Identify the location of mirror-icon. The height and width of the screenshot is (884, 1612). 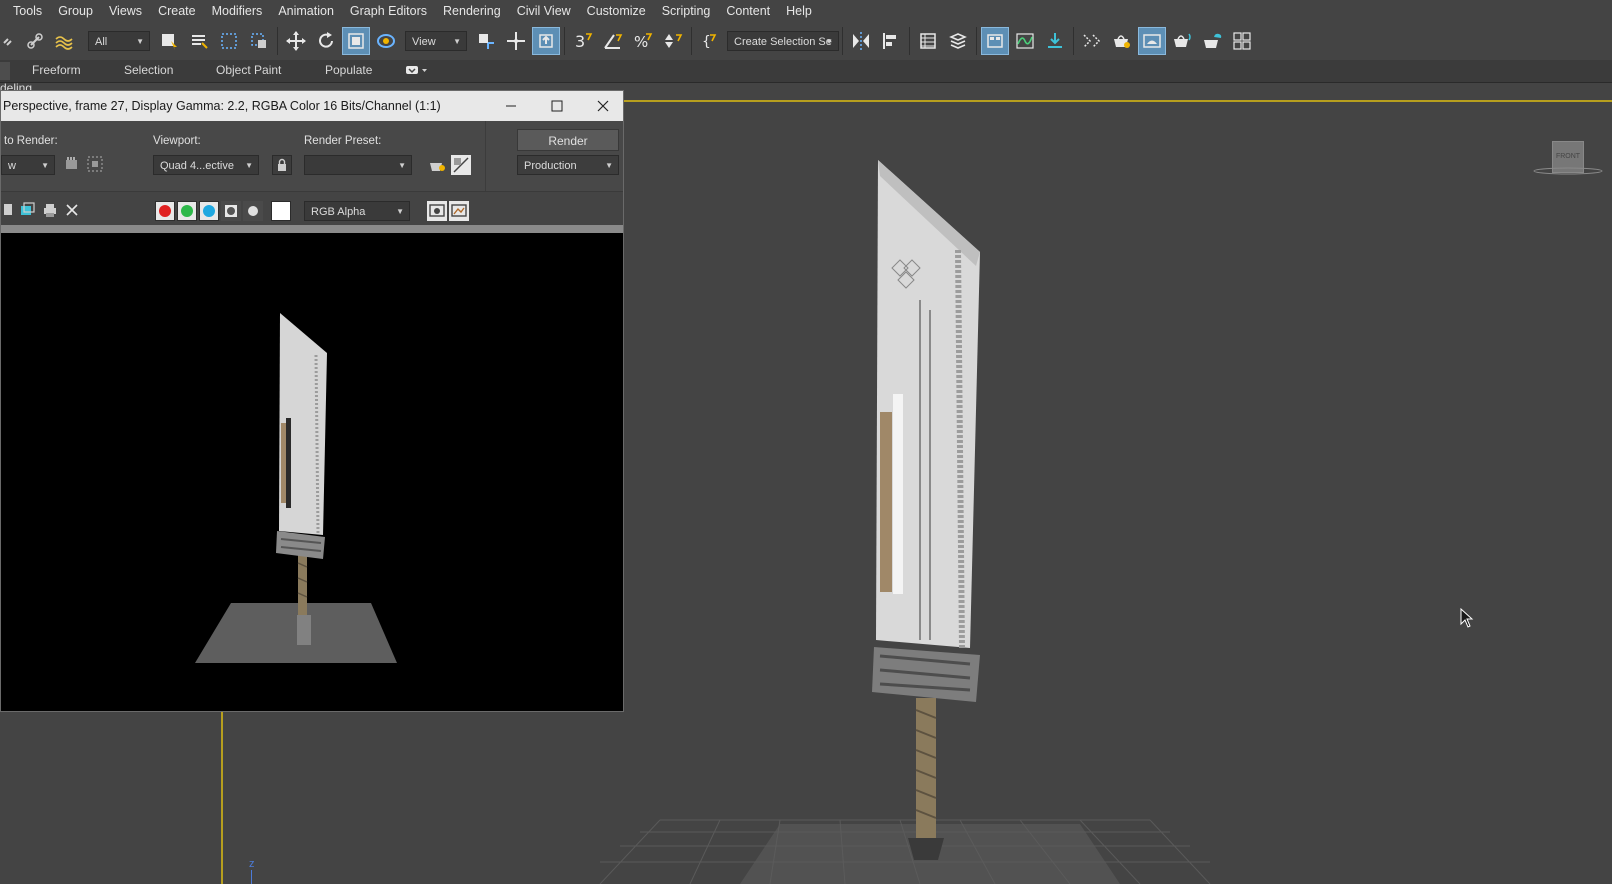
(861, 41).